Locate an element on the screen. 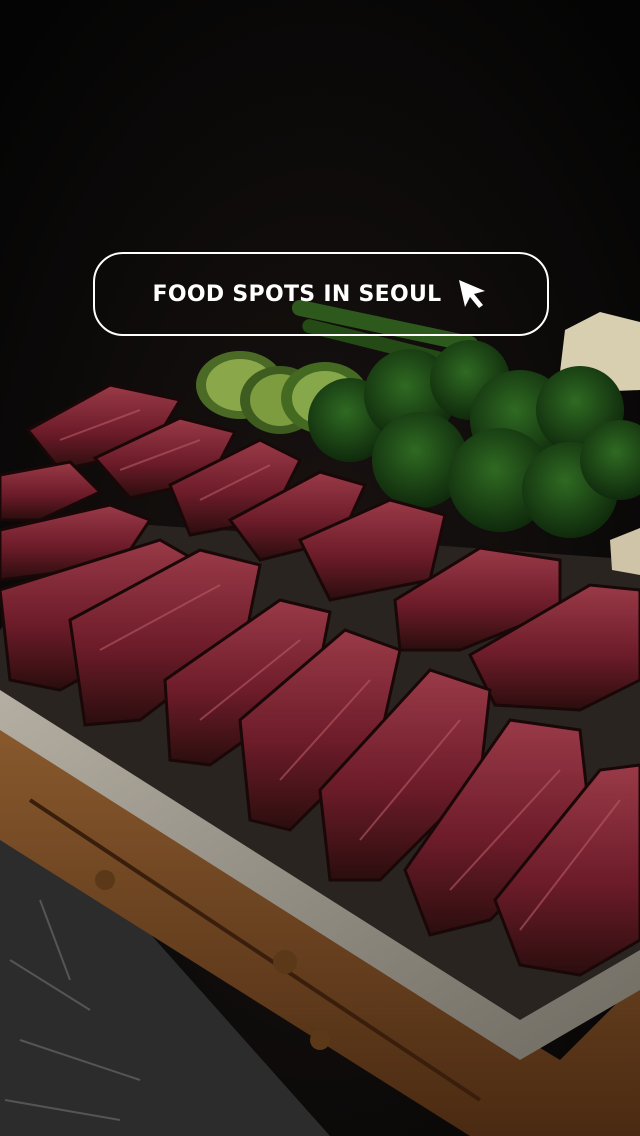 This screenshot has height=1136, width=640. button-label: FOOD SPOTS IN SEOUL is located at coordinates (297, 294).